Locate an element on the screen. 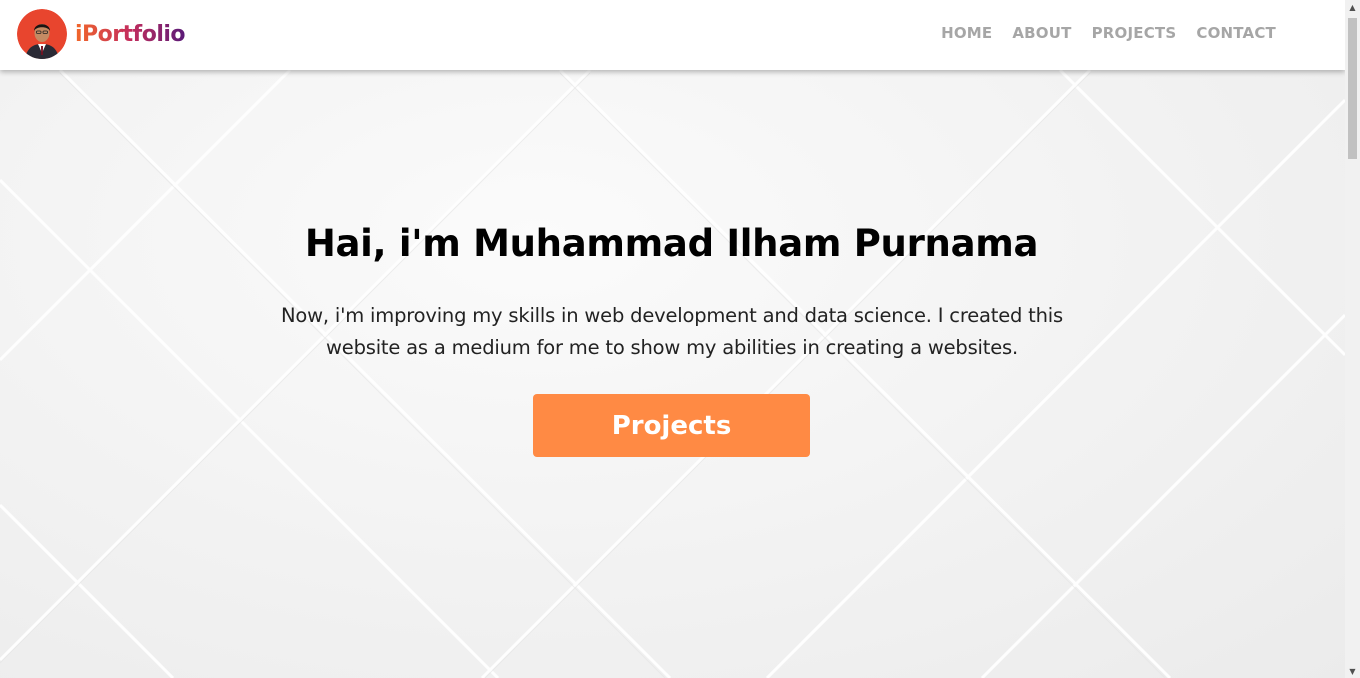 Image resolution: width=1360 pixels, height=678 pixels. brand-name: iPortfolio is located at coordinates (130, 34).